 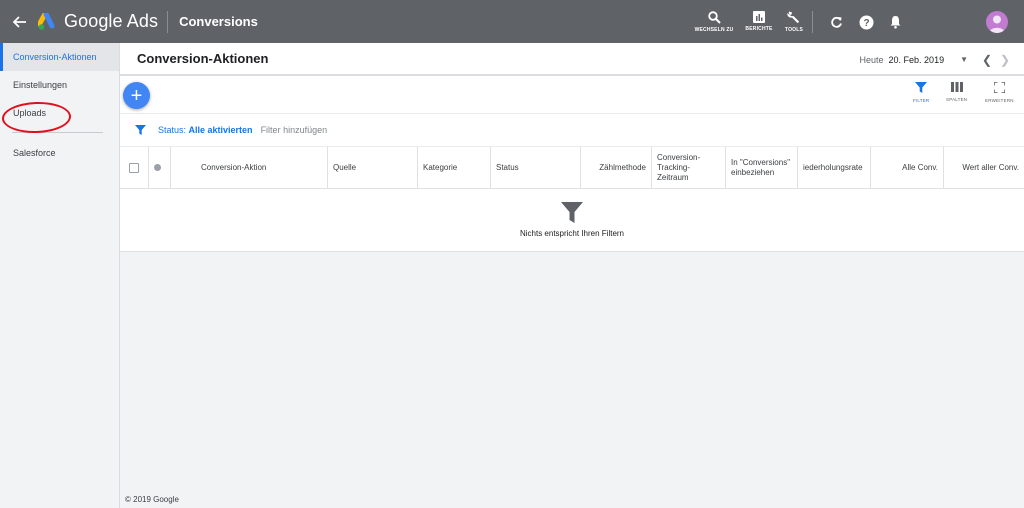 I want to click on refresh-icon, so click(x=836, y=22).